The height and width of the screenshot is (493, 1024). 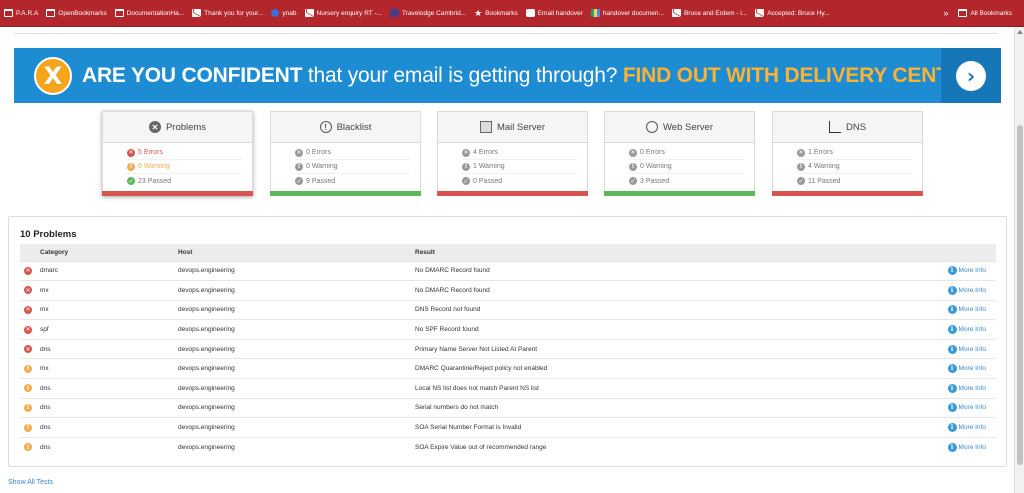 What do you see at coordinates (462, 75) in the screenshot?
I see `banner-text-regular: that your email is getting through?` at bounding box center [462, 75].